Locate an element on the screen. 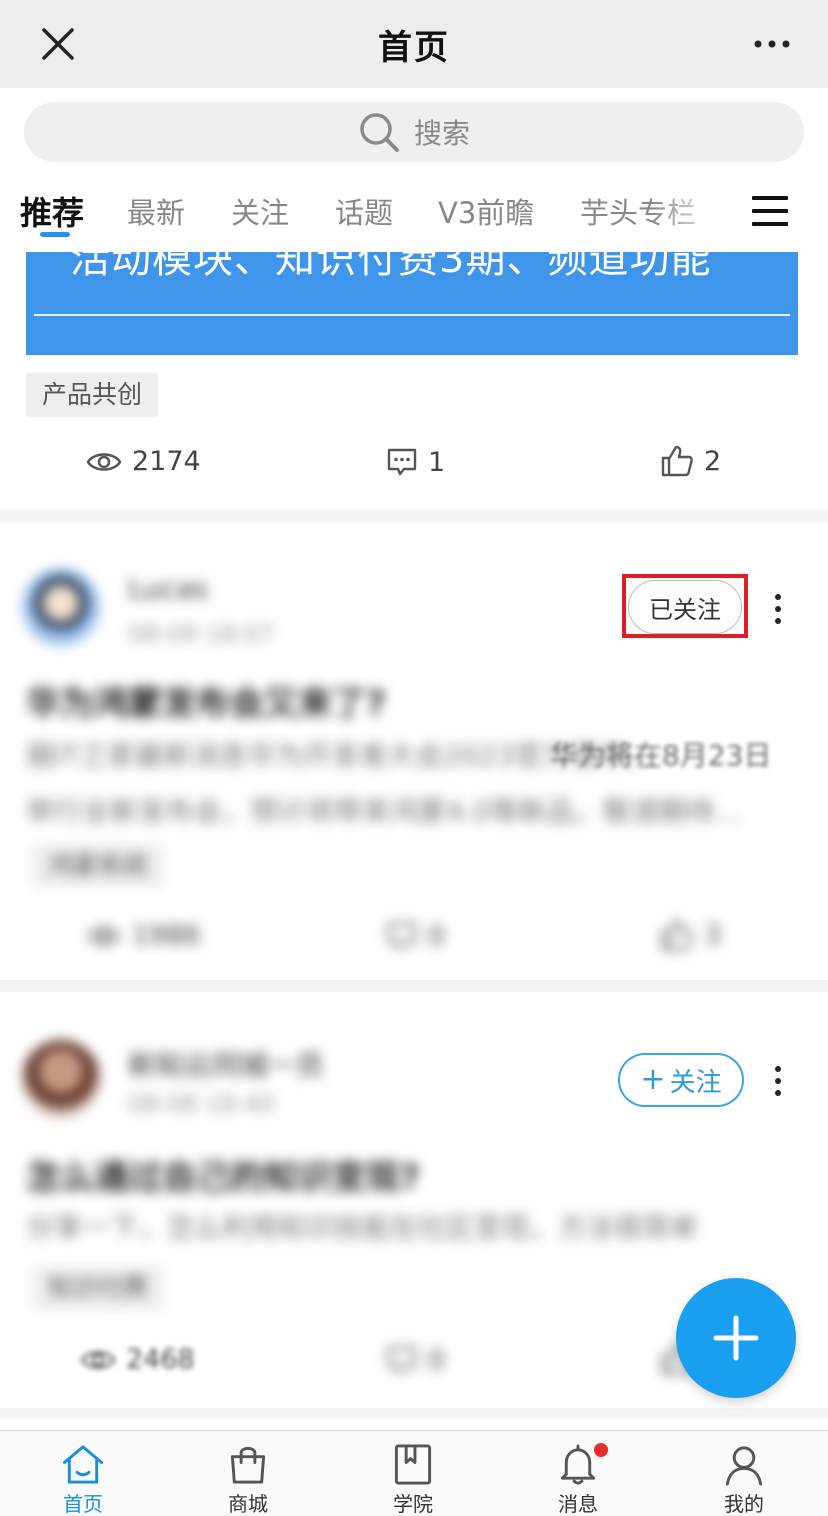  post-body-line-tail: 华为将在8月23日 is located at coordinates (661, 755).